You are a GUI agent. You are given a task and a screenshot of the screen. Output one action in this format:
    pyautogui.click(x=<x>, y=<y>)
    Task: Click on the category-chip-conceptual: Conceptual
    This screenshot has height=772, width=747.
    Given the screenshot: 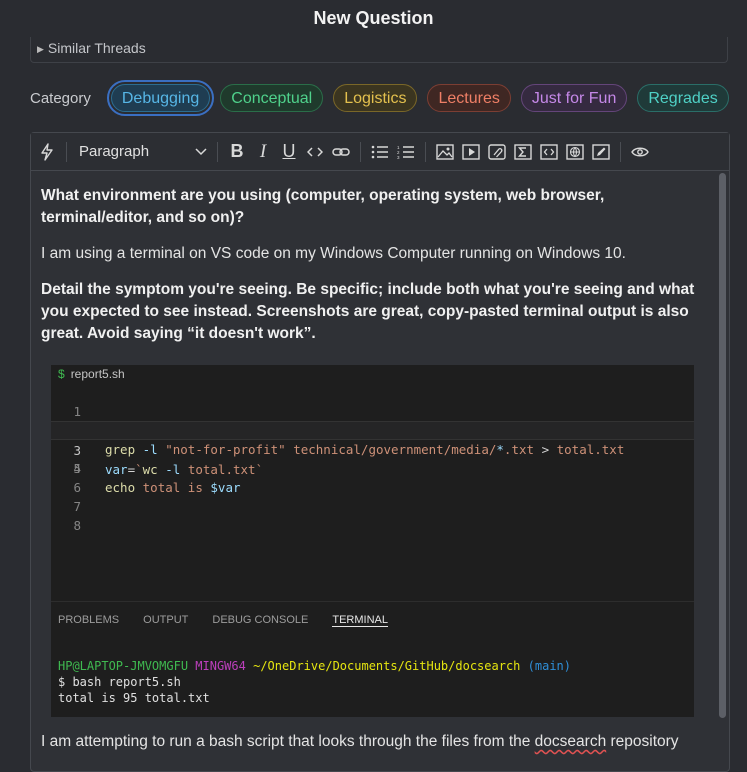 What is the action you would take?
    pyautogui.click(x=272, y=98)
    